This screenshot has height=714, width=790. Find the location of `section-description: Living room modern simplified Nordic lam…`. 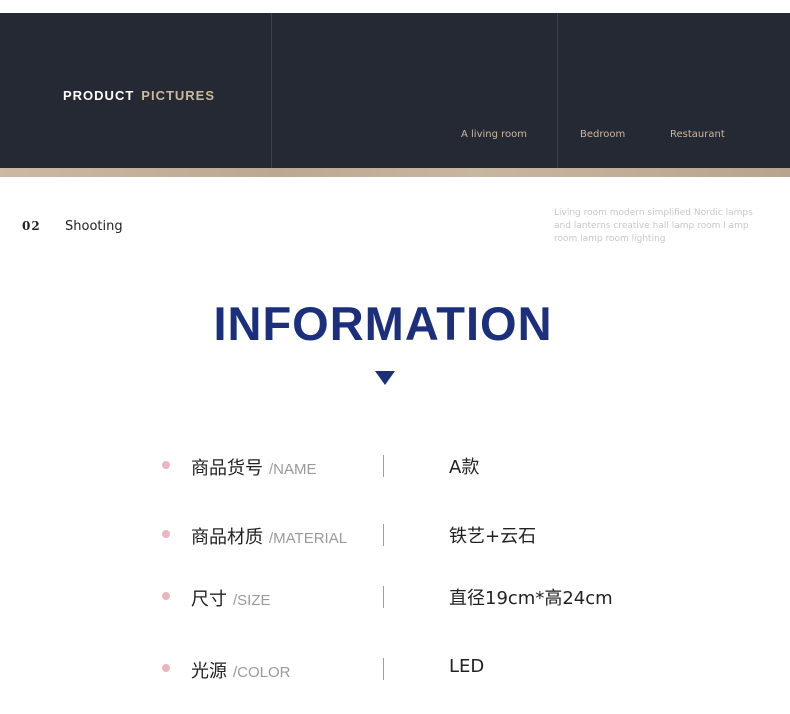

section-description: Living room modern simplified Nordic lam… is located at coordinates (653, 226).